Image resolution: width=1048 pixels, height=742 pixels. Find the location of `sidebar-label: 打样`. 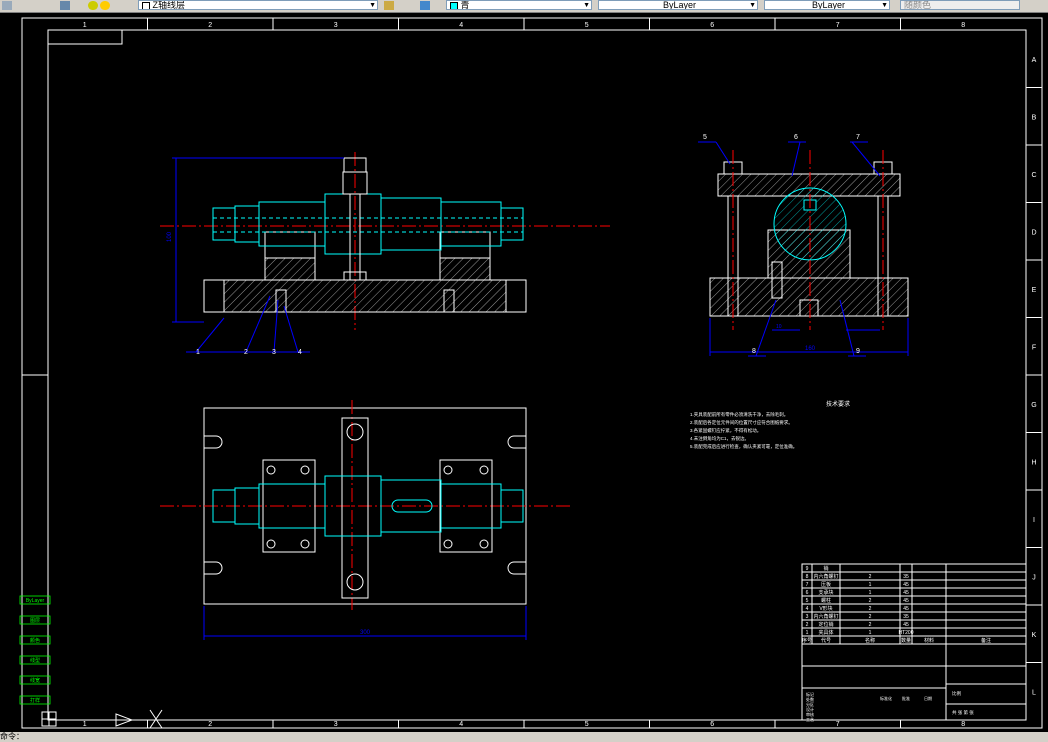

sidebar-label: 打样 is located at coordinates (35, 700).